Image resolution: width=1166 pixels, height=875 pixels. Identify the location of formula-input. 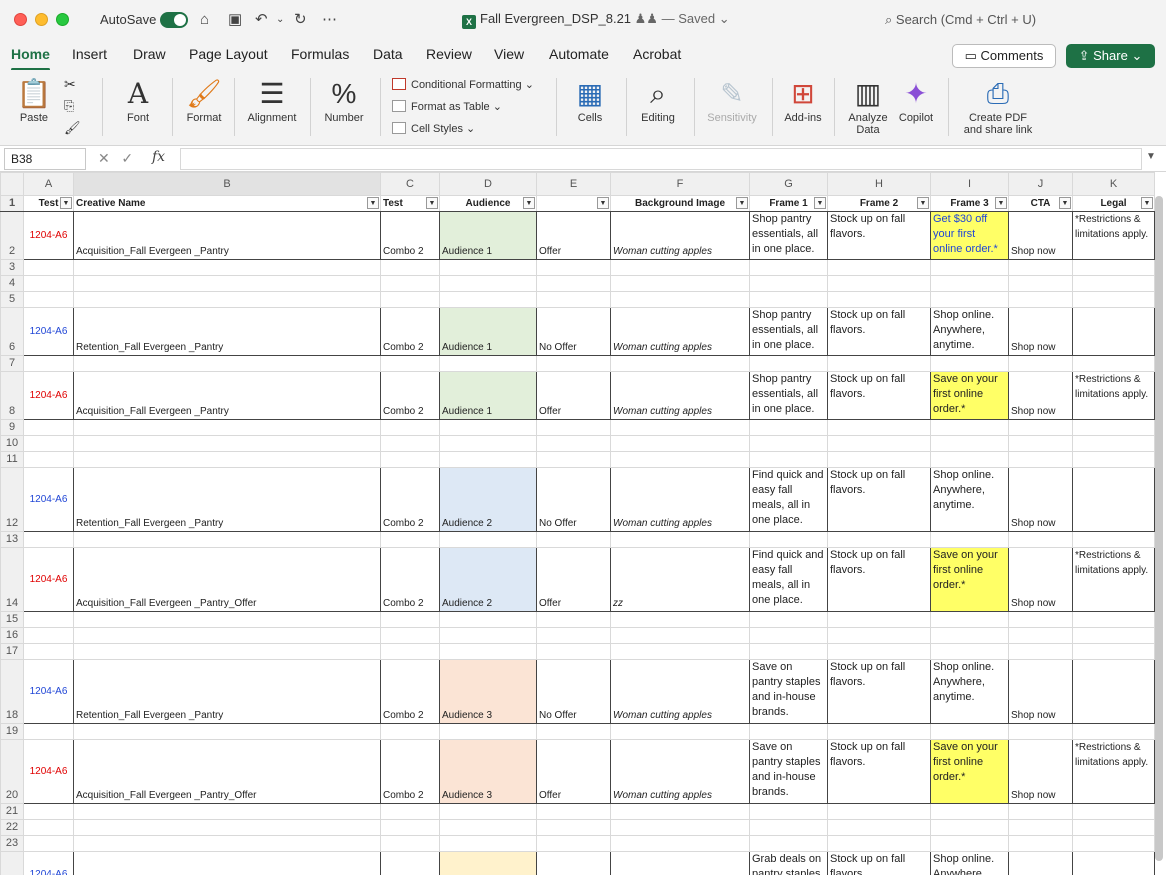
(661, 159).